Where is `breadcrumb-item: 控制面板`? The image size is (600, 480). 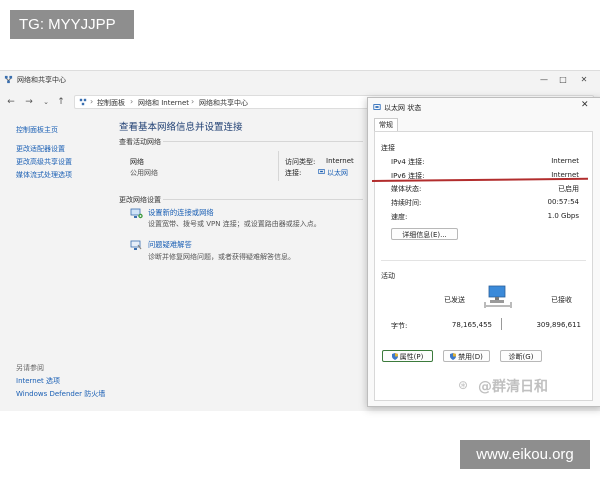
breadcrumb-item: 控制面板 is located at coordinates (111, 103).